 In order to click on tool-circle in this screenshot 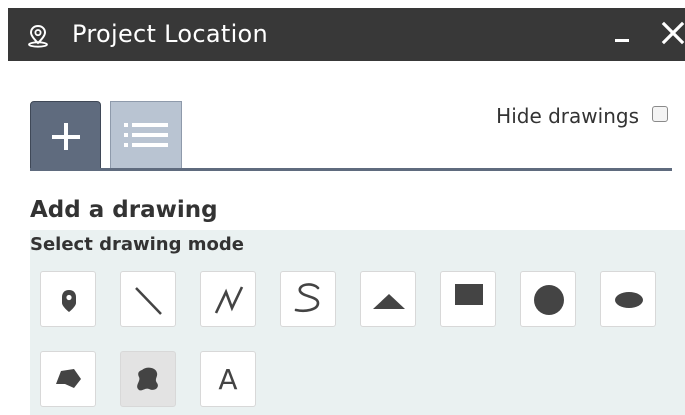, I will do `click(548, 299)`.